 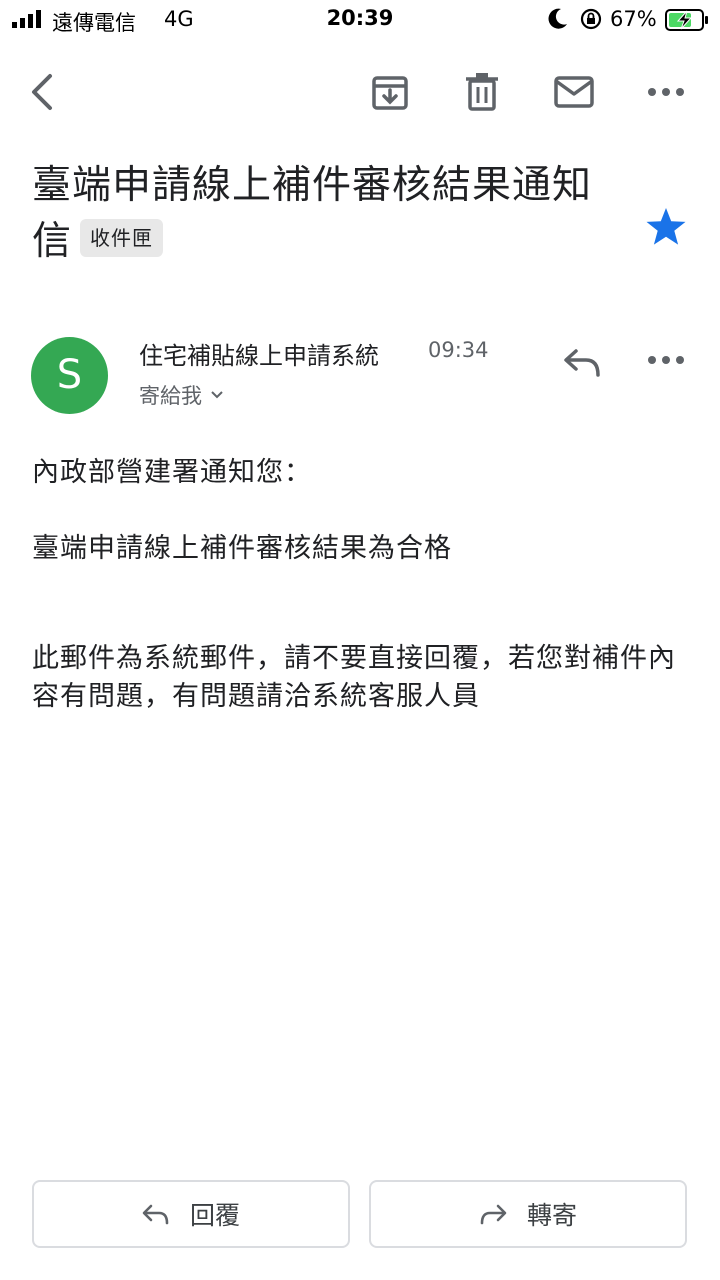 I want to click on sender-avatar: S, so click(x=69, y=375).